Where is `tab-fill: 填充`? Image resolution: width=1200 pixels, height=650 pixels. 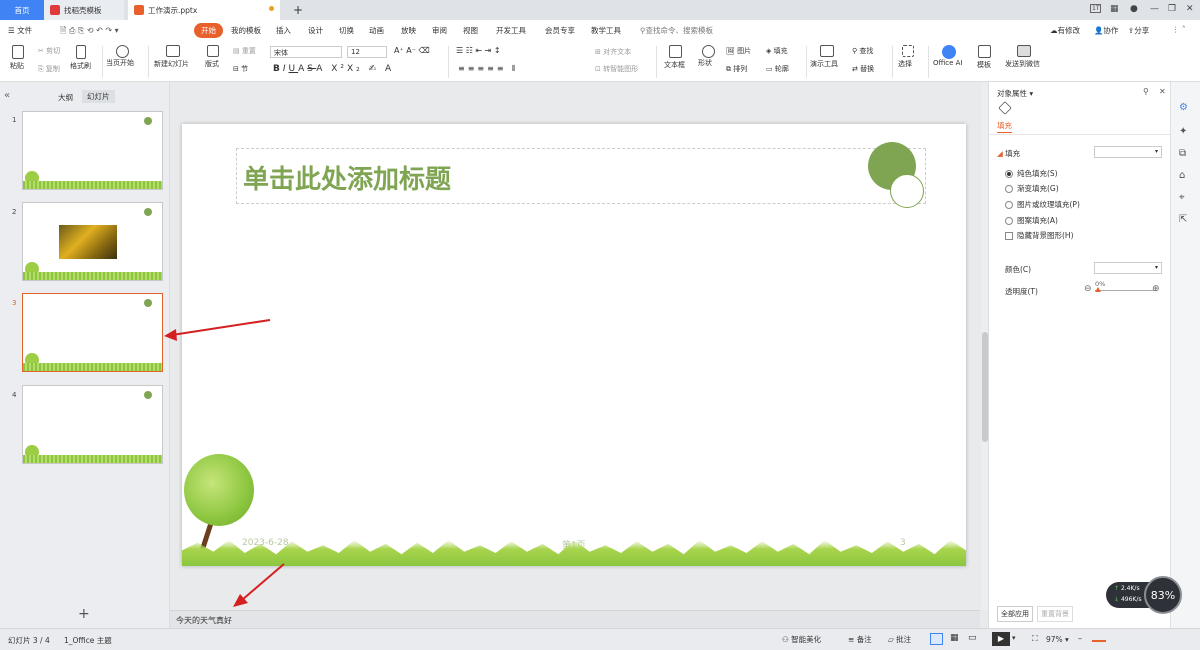
tab-fill: 填充 is located at coordinates (1004, 126).